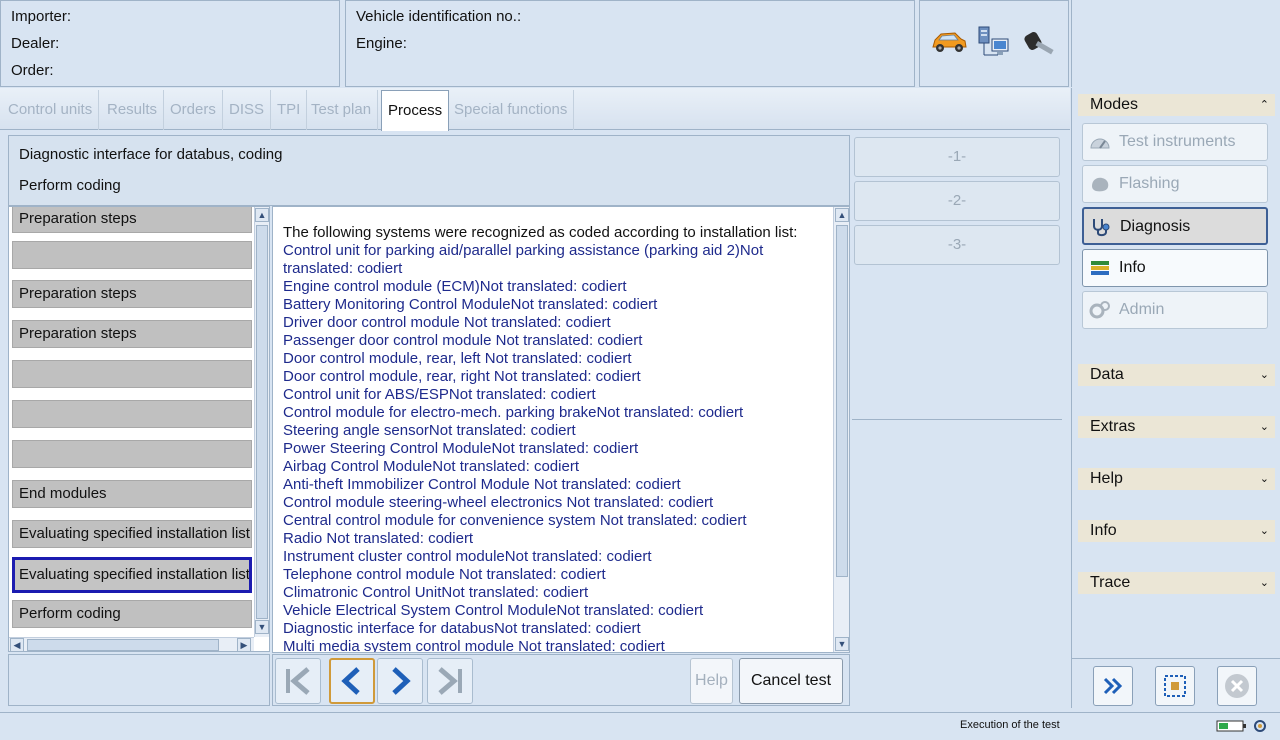 The width and height of the screenshot is (1280, 740). What do you see at coordinates (1175, 310) in the screenshot?
I see `mode-admin-button: Admin` at bounding box center [1175, 310].